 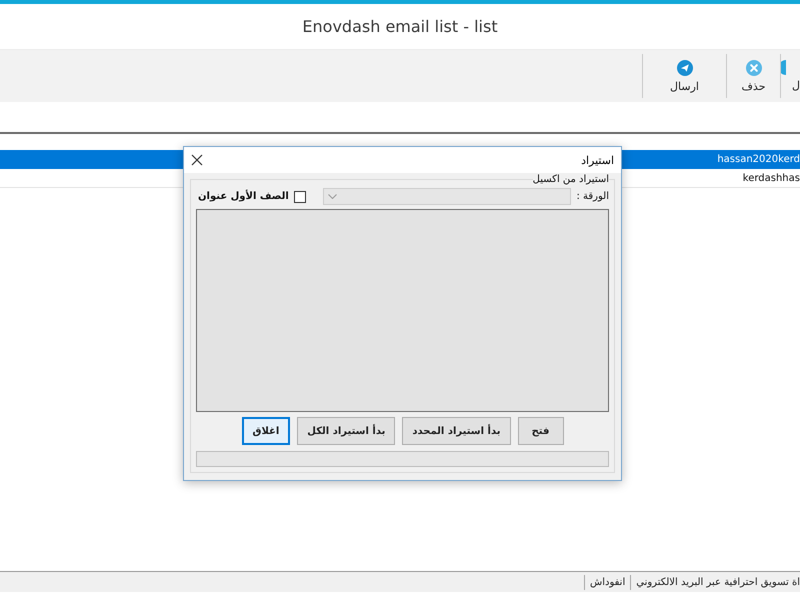 What do you see at coordinates (346, 431) in the screenshot?
I see `dialog-button: بدأ استيراد الكل` at bounding box center [346, 431].